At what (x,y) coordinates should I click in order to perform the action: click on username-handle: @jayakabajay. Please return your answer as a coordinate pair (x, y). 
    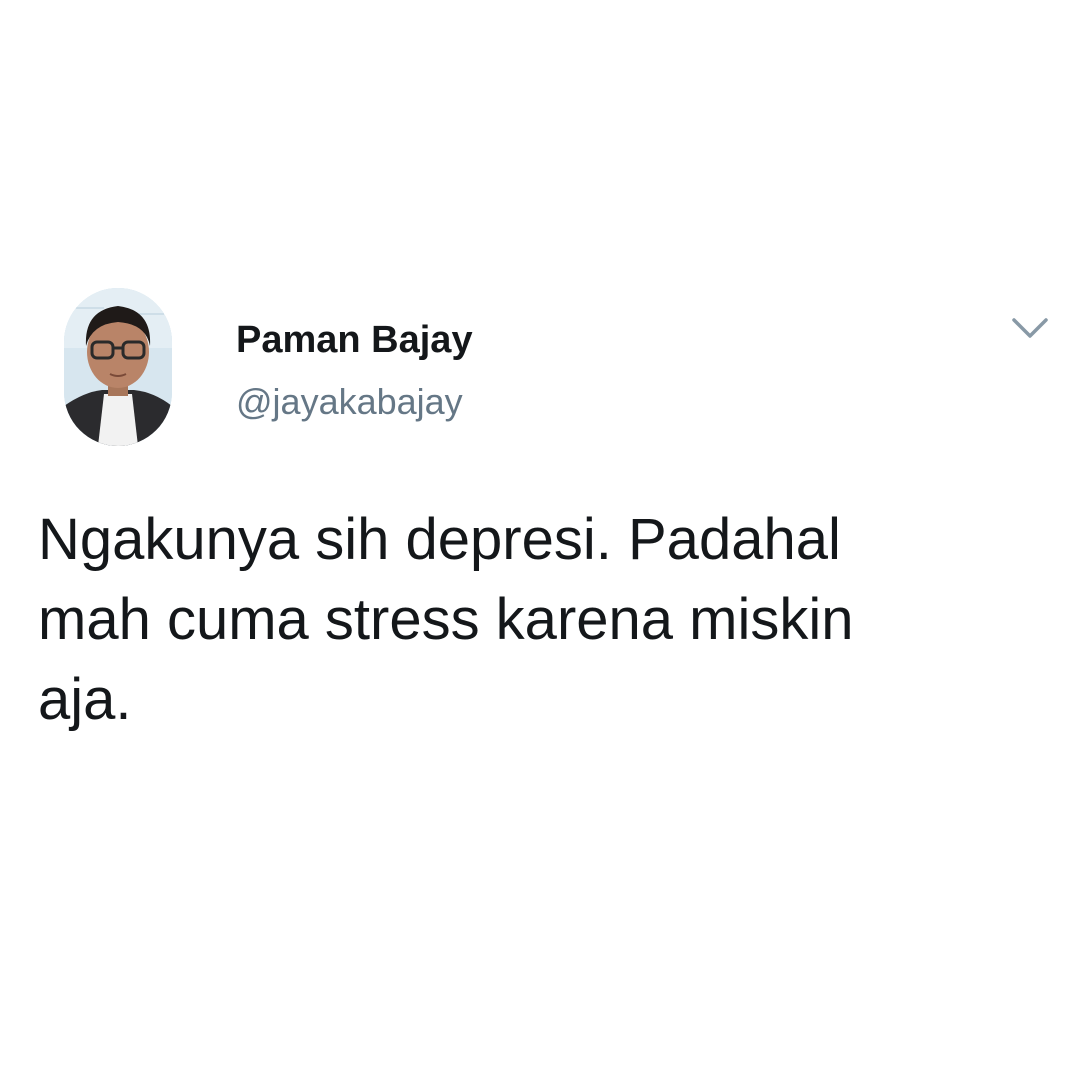
    Looking at the image, I should click on (349, 402).